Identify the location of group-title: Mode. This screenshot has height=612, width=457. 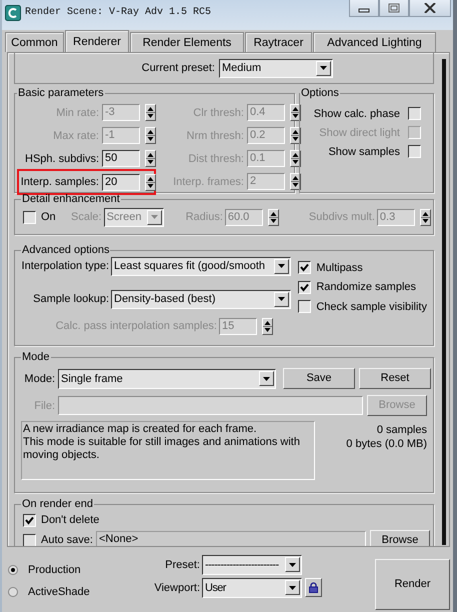
(36, 357).